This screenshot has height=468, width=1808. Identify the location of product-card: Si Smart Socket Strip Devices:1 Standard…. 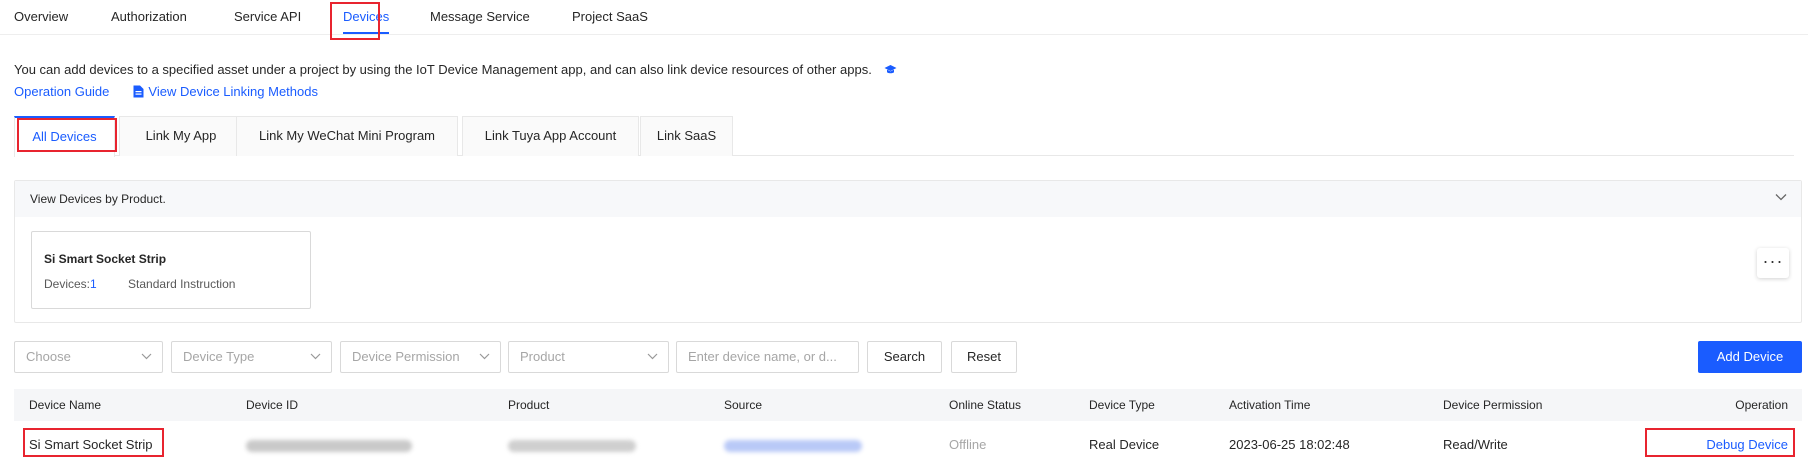
(171, 270).